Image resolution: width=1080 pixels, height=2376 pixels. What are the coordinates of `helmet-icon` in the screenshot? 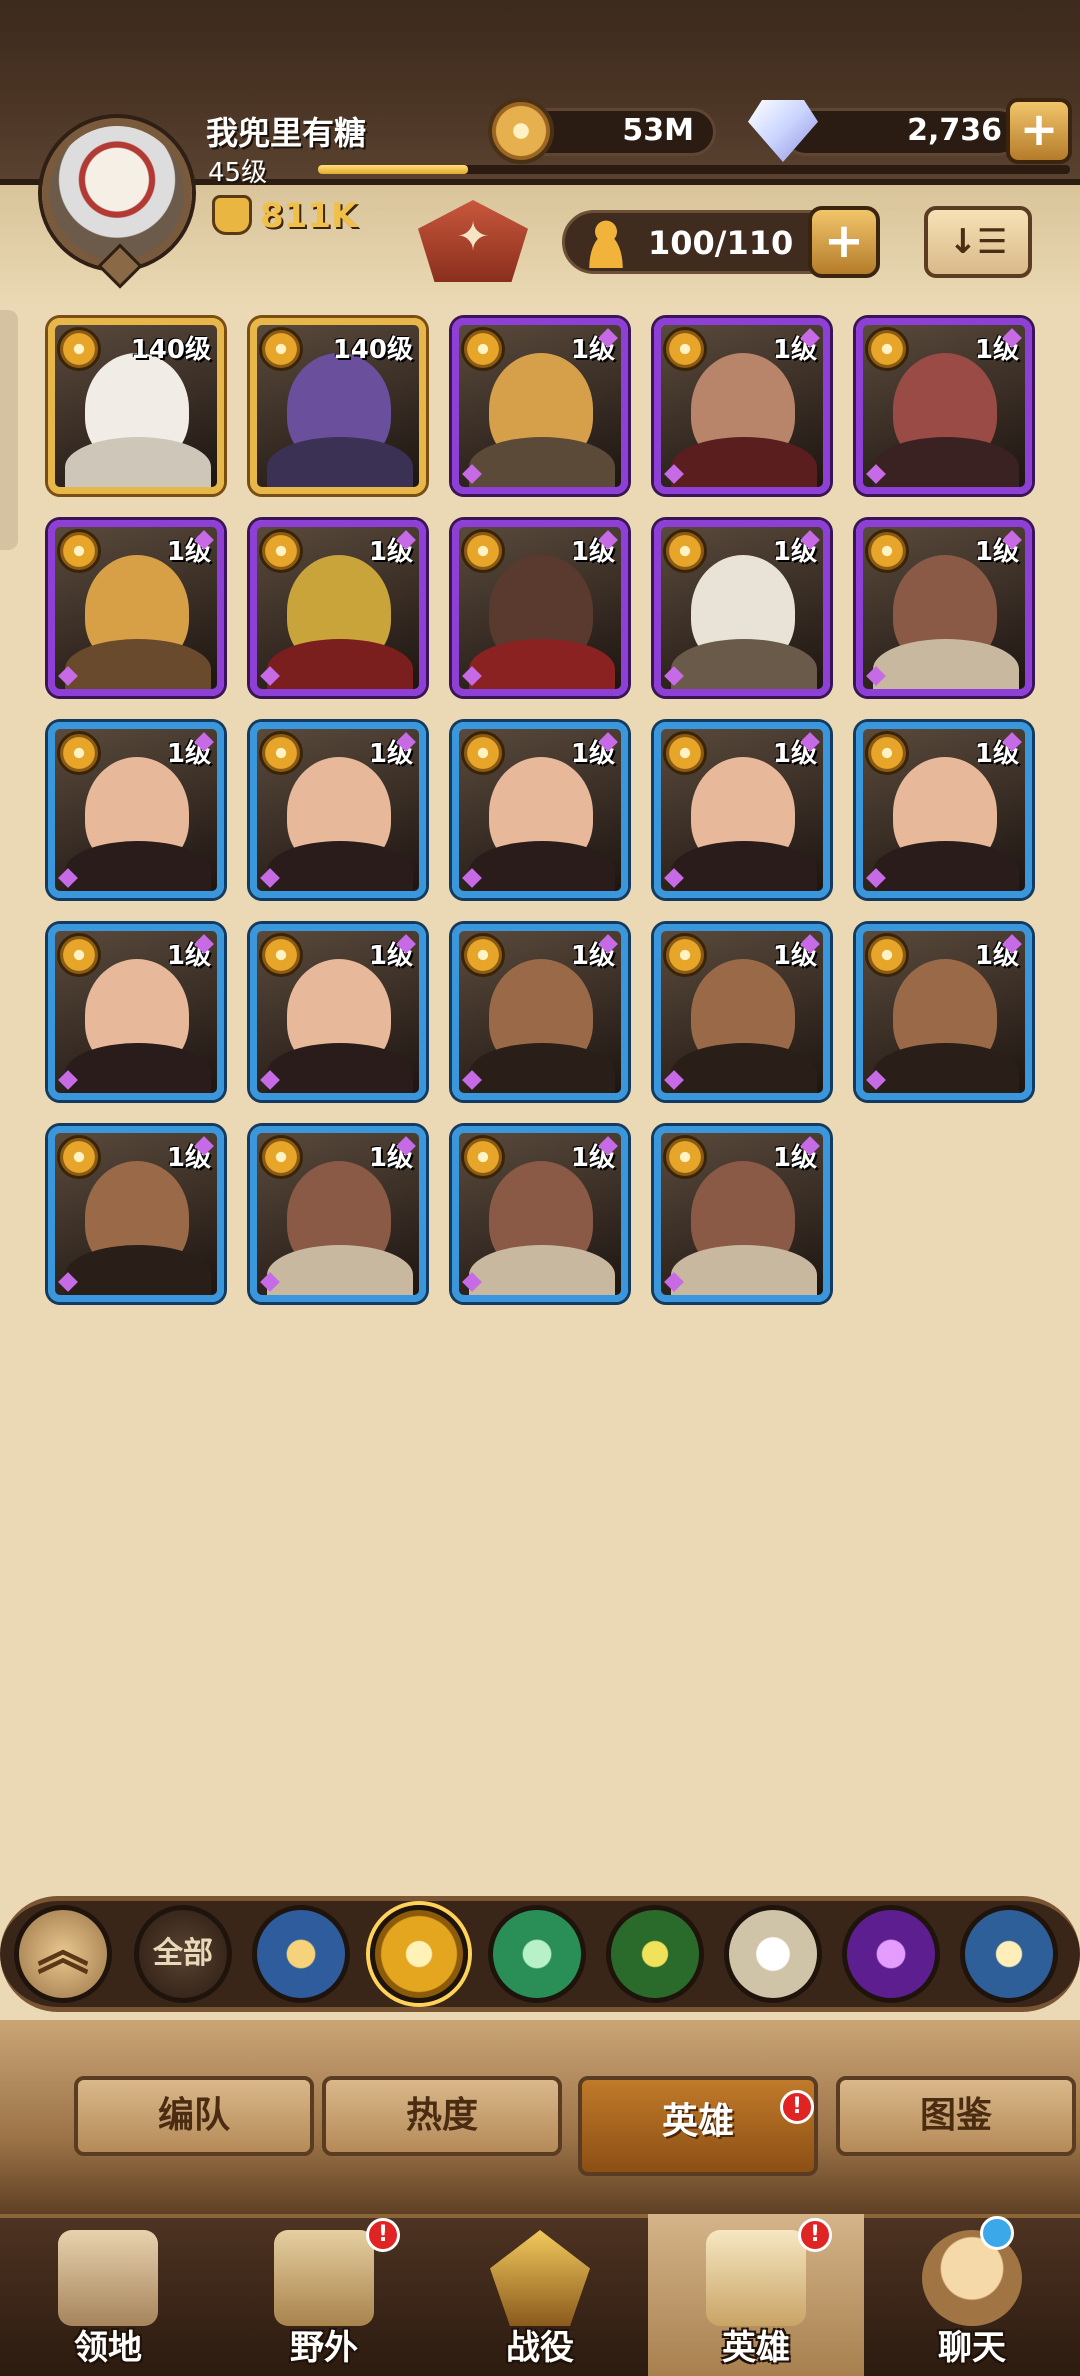 It's located at (756, 2278).